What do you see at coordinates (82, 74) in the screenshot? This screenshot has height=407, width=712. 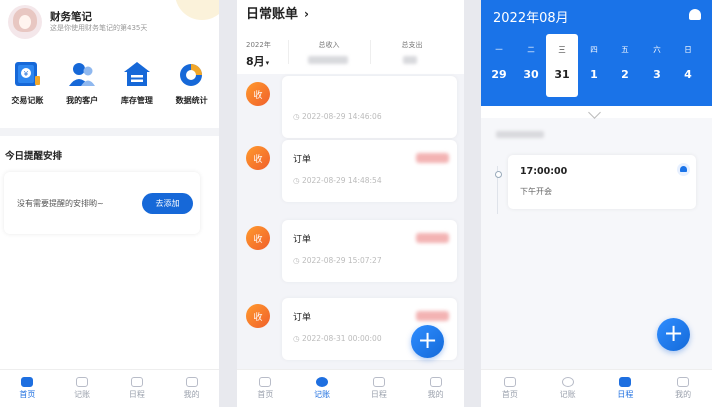 I see `customers-icon` at bounding box center [82, 74].